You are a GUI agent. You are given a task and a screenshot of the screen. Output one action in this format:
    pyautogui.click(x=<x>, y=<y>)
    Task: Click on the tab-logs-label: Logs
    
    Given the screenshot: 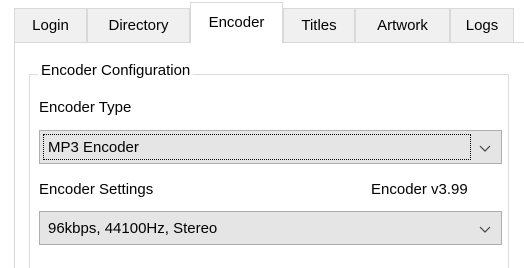 What is the action you would take?
    pyautogui.click(x=482, y=25)
    